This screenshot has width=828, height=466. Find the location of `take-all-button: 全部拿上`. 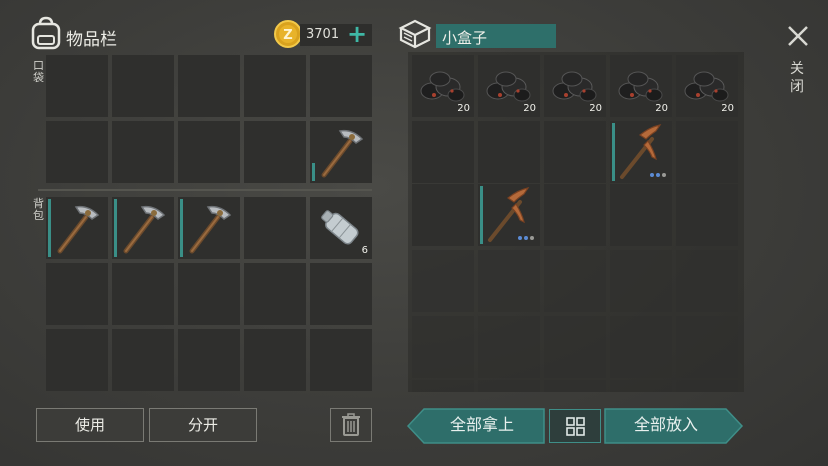

take-all-button: 全部拿上 is located at coordinates (482, 426).